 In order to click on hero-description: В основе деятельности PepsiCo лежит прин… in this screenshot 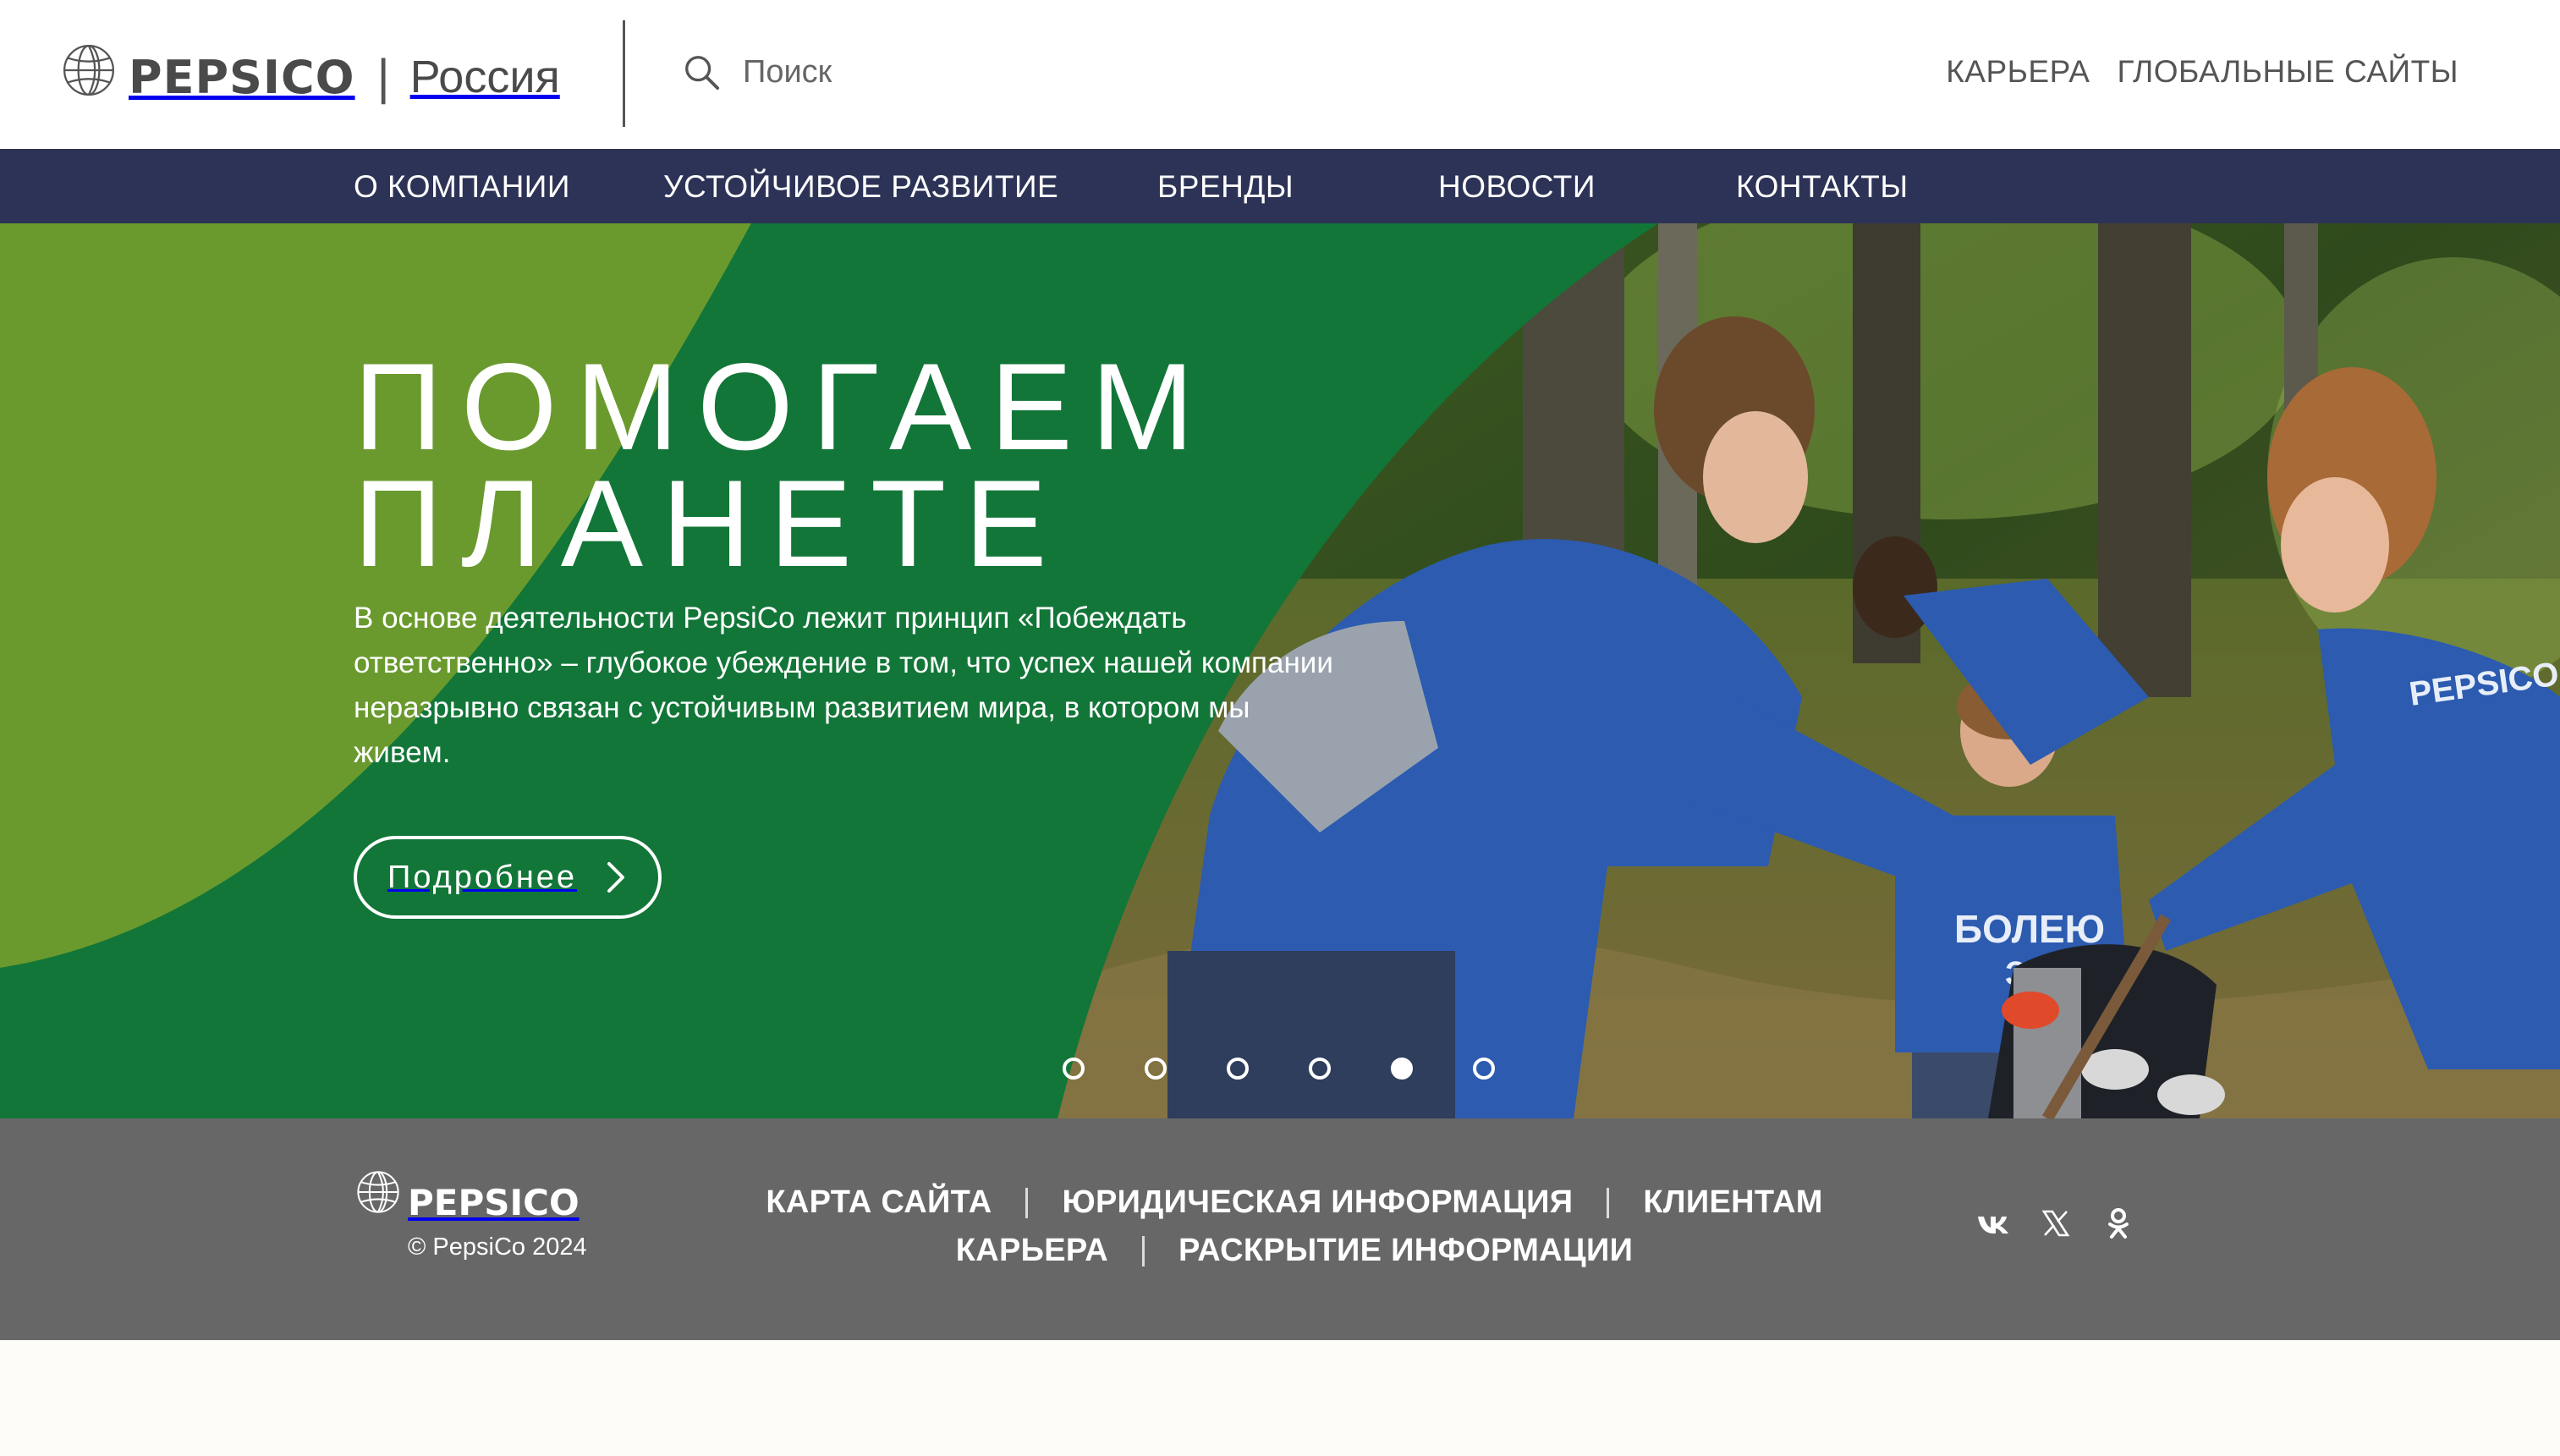, I will do `click(843, 685)`.